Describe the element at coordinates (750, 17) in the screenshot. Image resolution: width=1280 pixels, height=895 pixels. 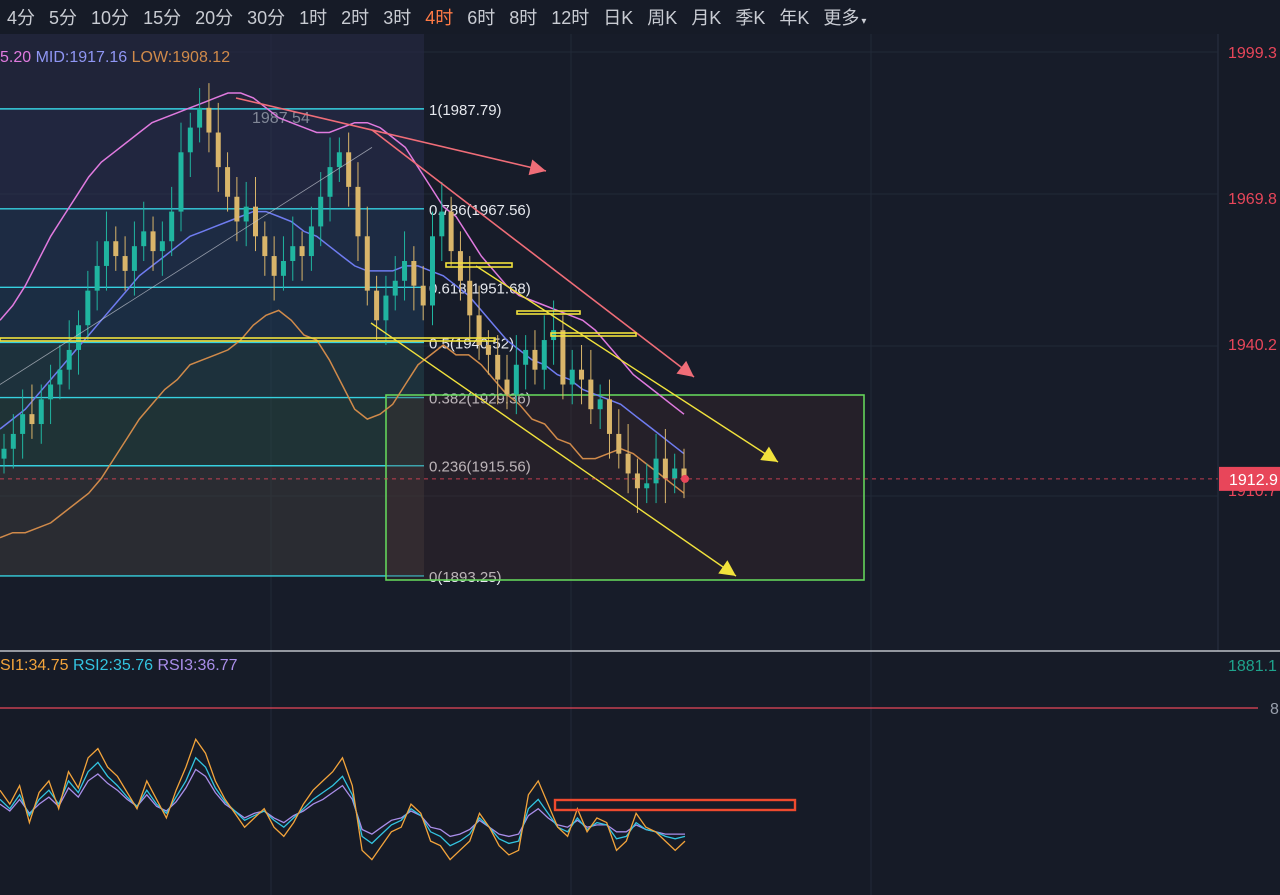
I see `timeframe-16: 季K` at that location.